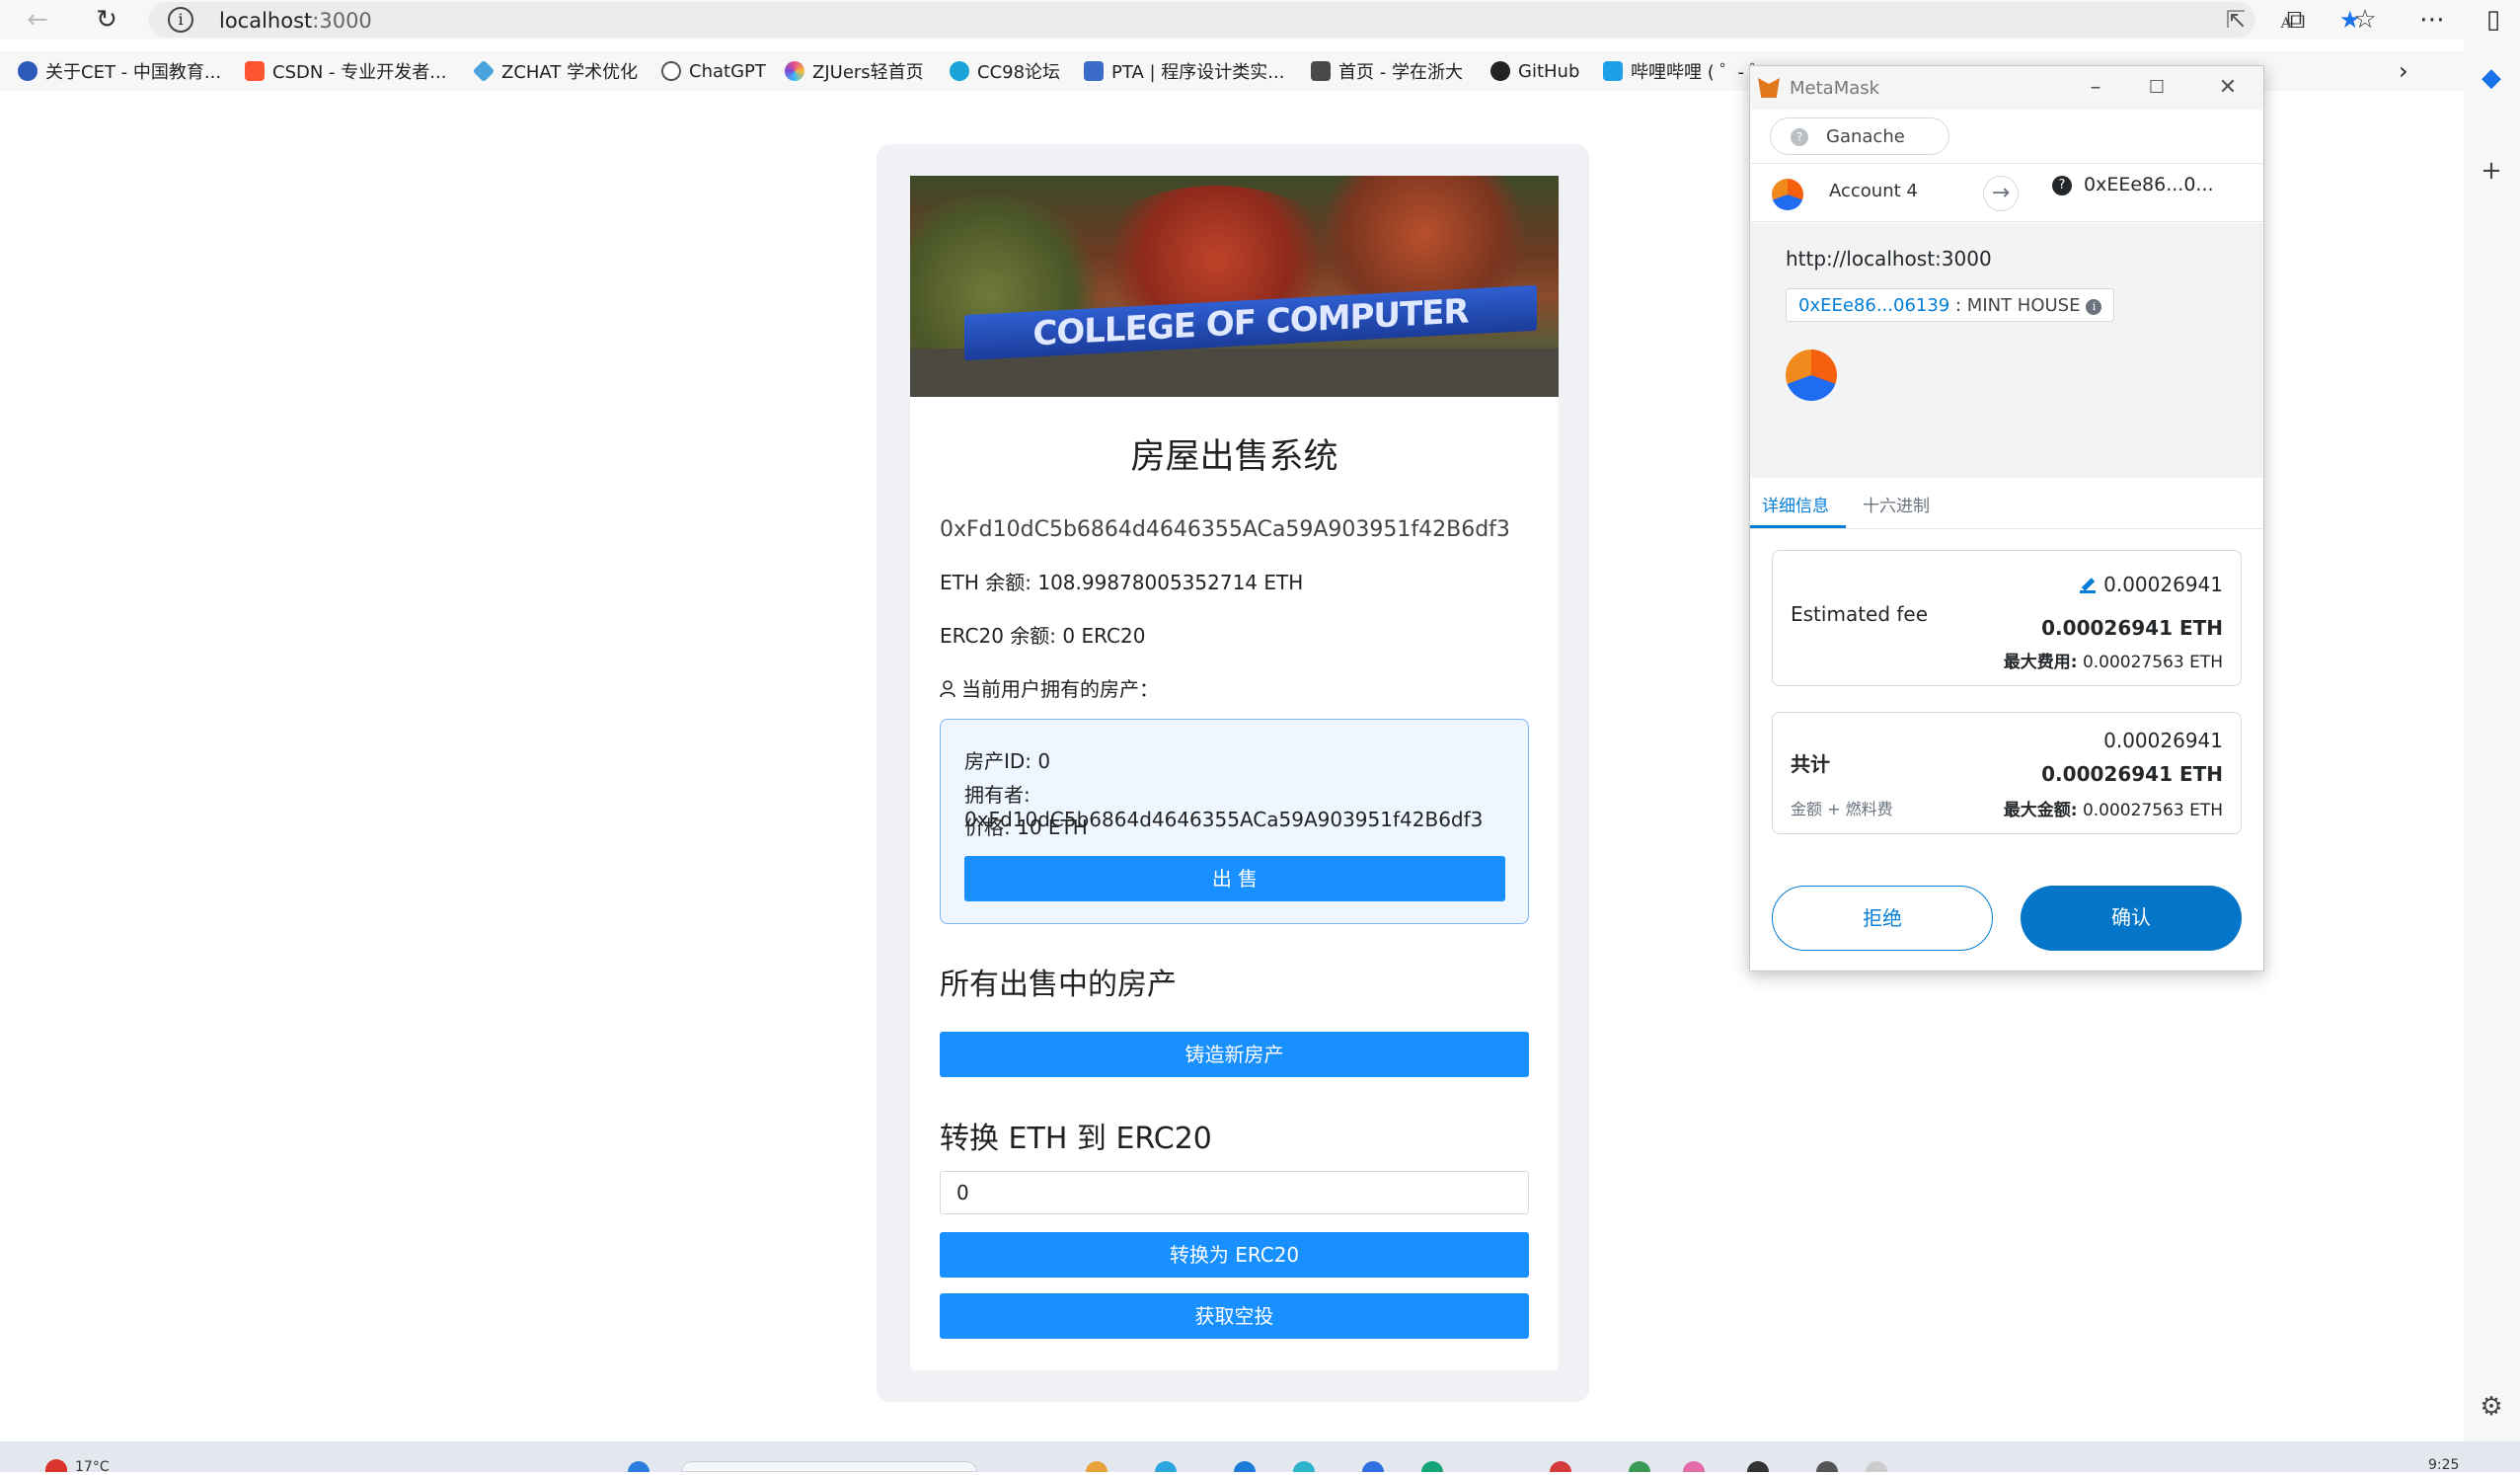  I want to click on total-small-value: 0.00026941, so click(2163, 740).